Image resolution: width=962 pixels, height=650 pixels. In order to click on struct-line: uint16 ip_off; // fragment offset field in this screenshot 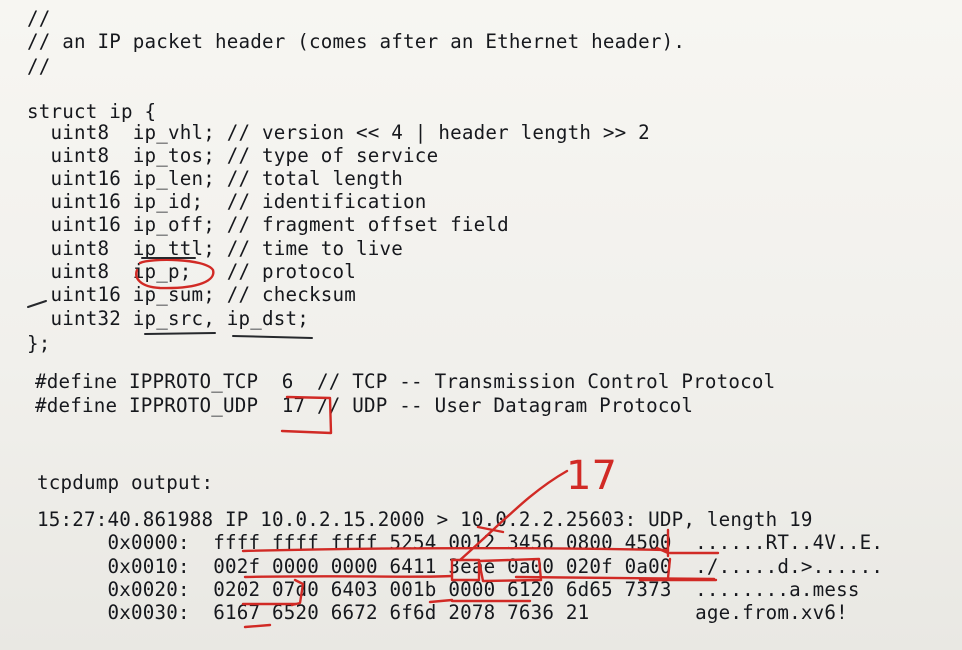, I will do `click(268, 224)`.